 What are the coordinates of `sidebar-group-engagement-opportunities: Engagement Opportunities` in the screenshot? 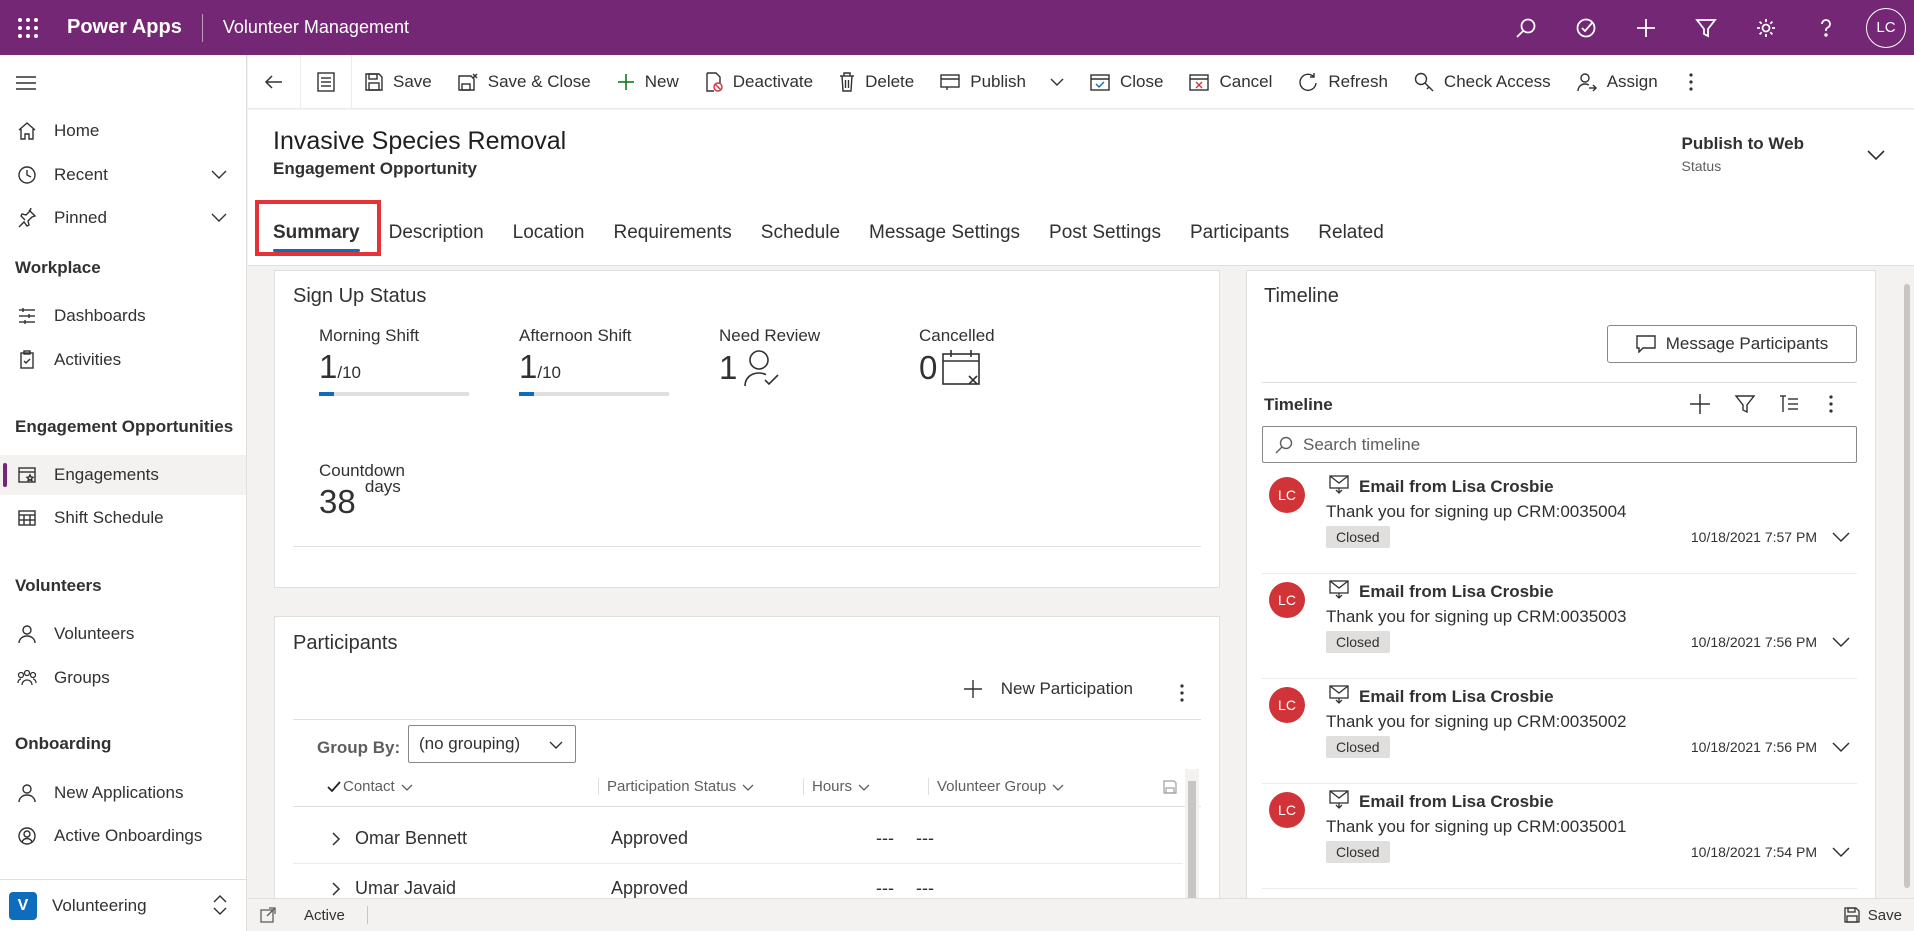 It's located at (124, 426).